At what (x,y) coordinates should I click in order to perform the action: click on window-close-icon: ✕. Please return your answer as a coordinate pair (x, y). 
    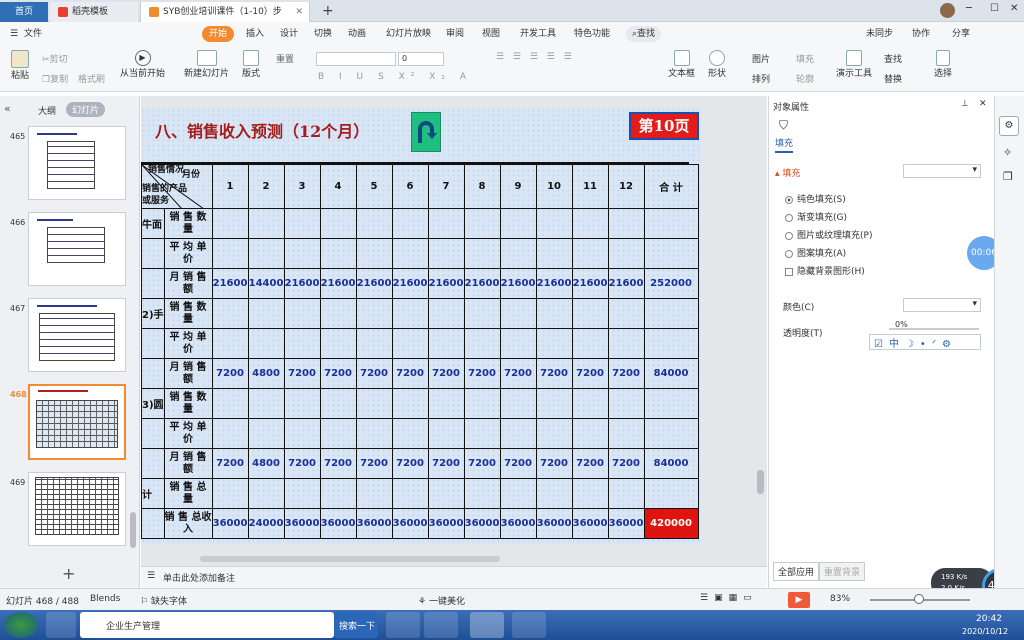
    Looking at the image, I should click on (1014, 8).